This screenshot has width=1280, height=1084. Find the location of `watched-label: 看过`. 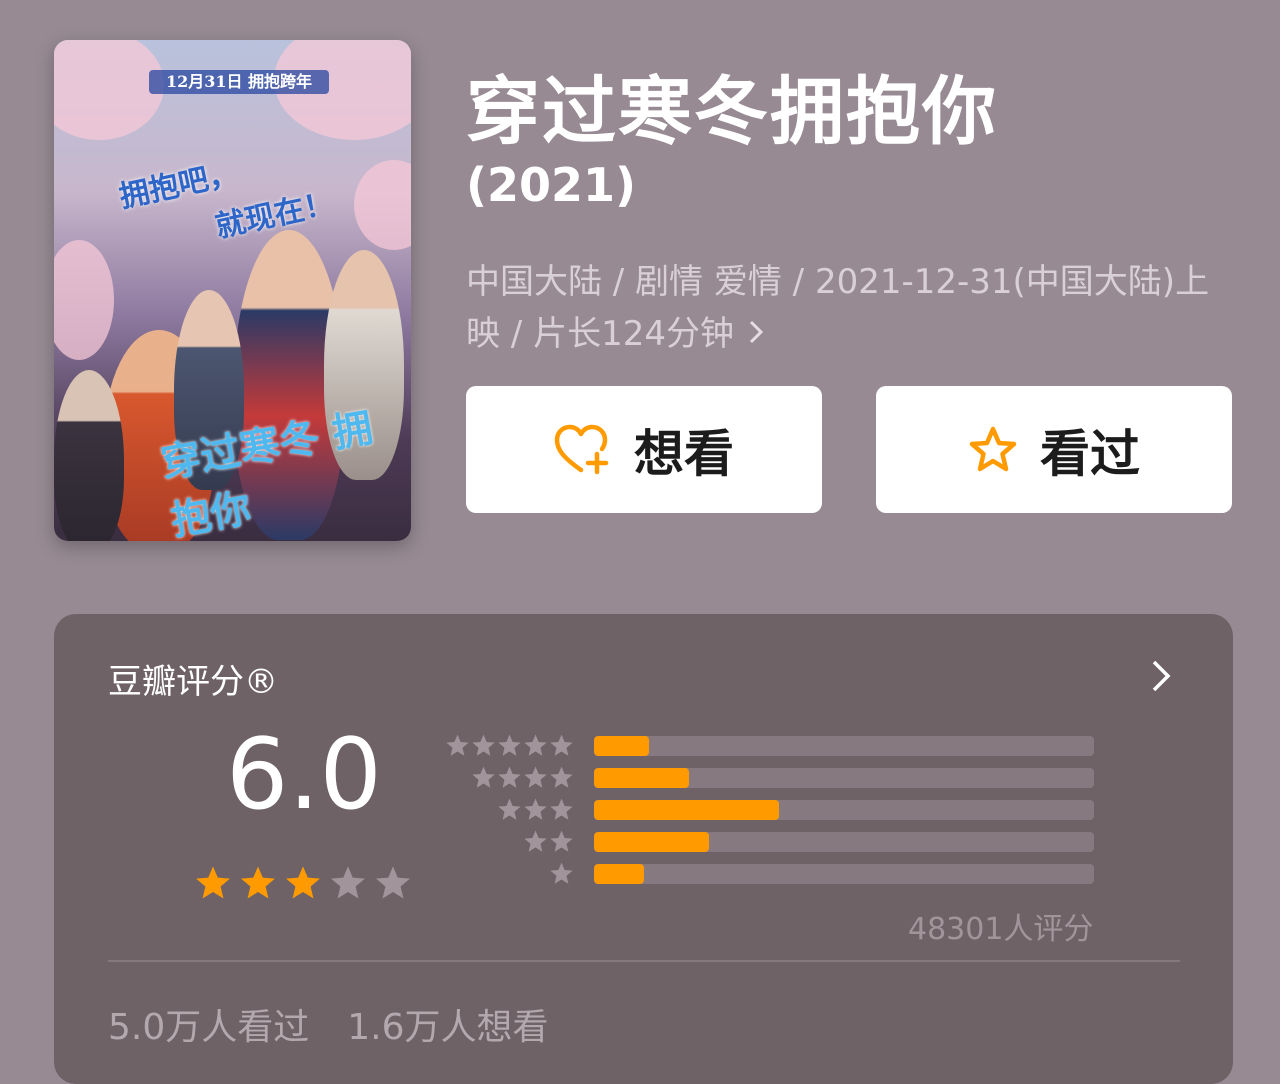

watched-label: 看过 is located at coordinates (1090, 453).